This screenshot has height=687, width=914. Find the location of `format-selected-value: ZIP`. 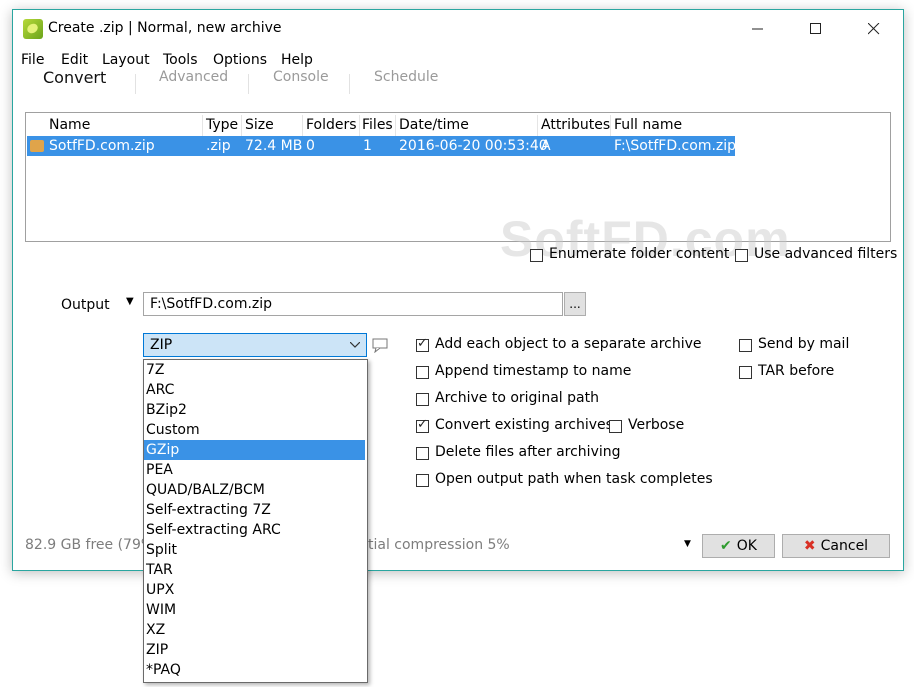

format-selected-value: ZIP is located at coordinates (161, 345).